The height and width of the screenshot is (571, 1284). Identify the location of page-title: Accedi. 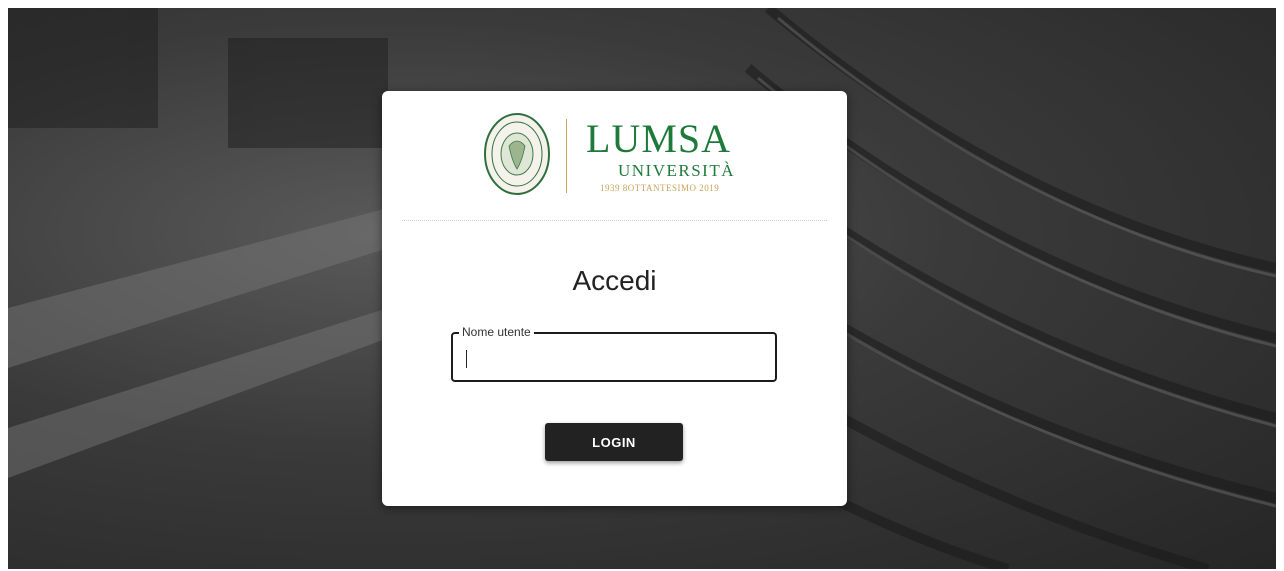
(614, 280).